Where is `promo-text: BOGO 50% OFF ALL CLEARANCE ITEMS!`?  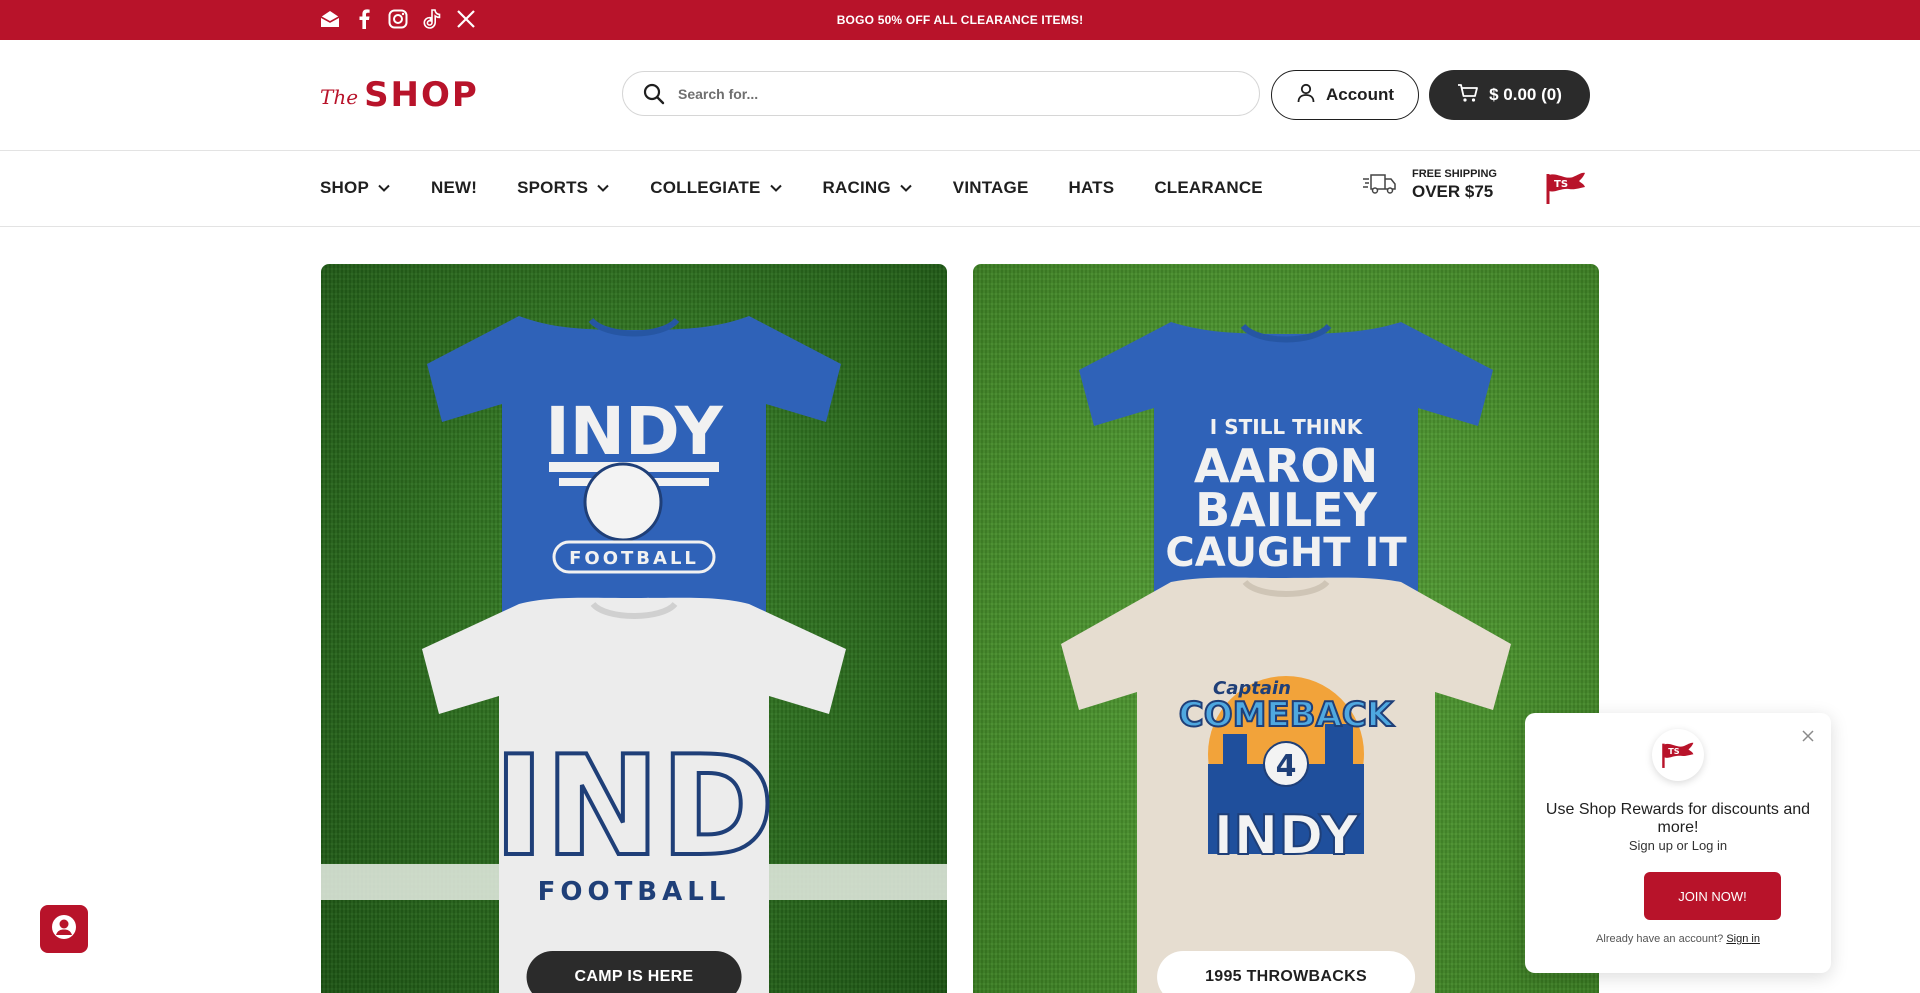 promo-text: BOGO 50% OFF ALL CLEARANCE ITEMS! is located at coordinates (960, 20).